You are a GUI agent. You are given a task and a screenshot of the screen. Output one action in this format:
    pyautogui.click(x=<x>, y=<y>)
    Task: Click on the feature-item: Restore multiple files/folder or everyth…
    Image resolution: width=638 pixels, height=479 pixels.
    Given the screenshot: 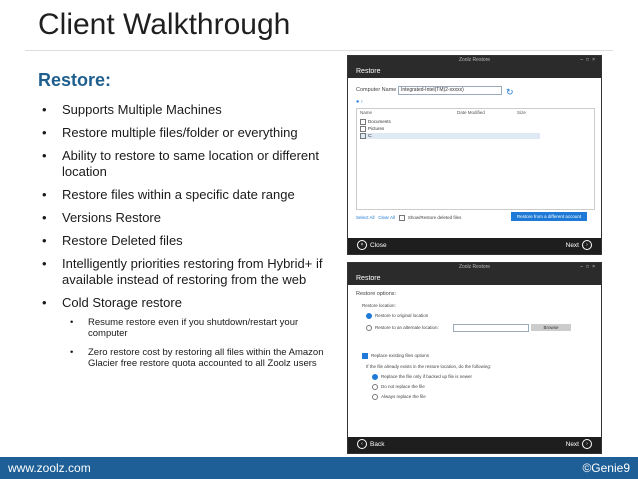 What is the action you would take?
    pyautogui.click(x=188, y=133)
    